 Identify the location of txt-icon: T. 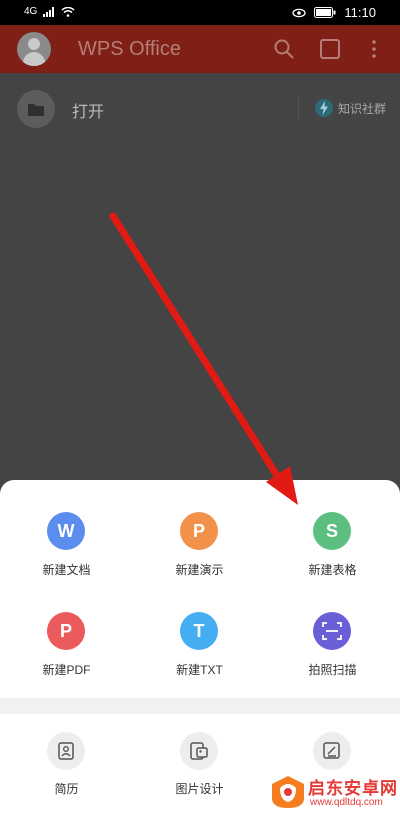
(199, 631).